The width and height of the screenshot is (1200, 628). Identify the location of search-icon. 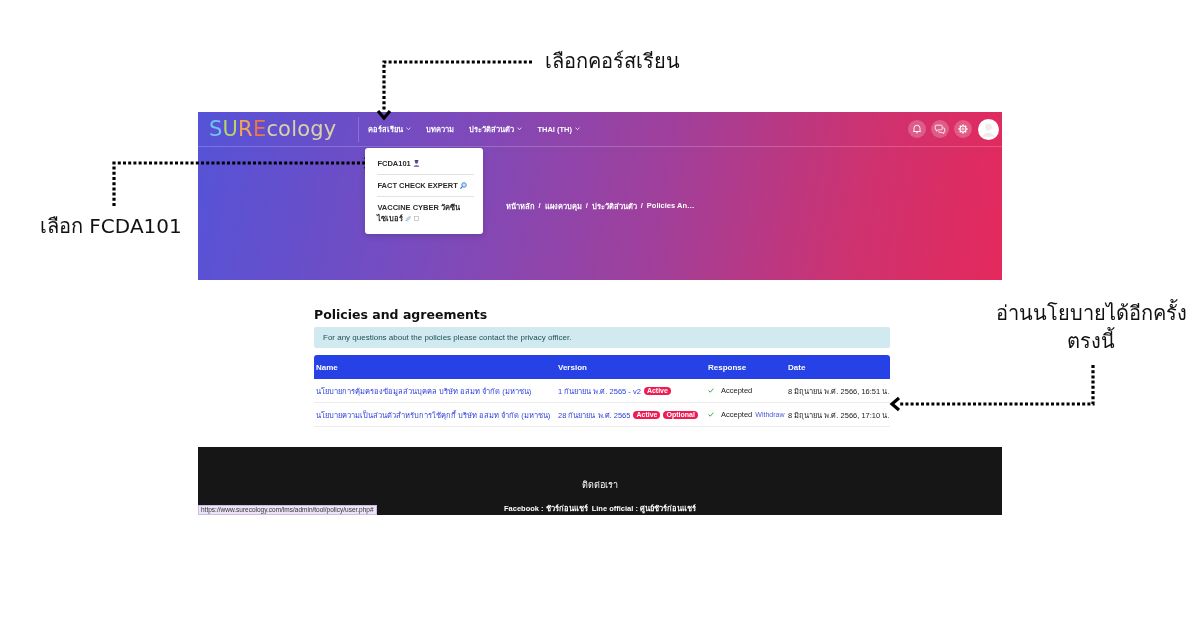
(463, 185).